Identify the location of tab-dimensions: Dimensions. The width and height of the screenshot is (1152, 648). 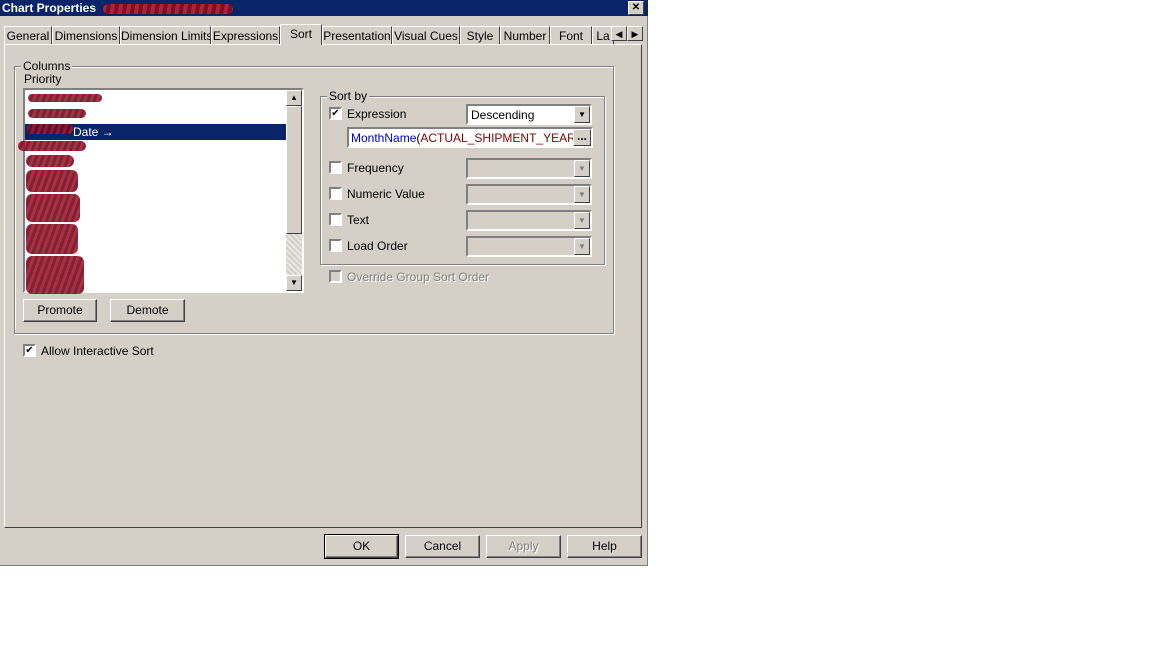
(86, 35).